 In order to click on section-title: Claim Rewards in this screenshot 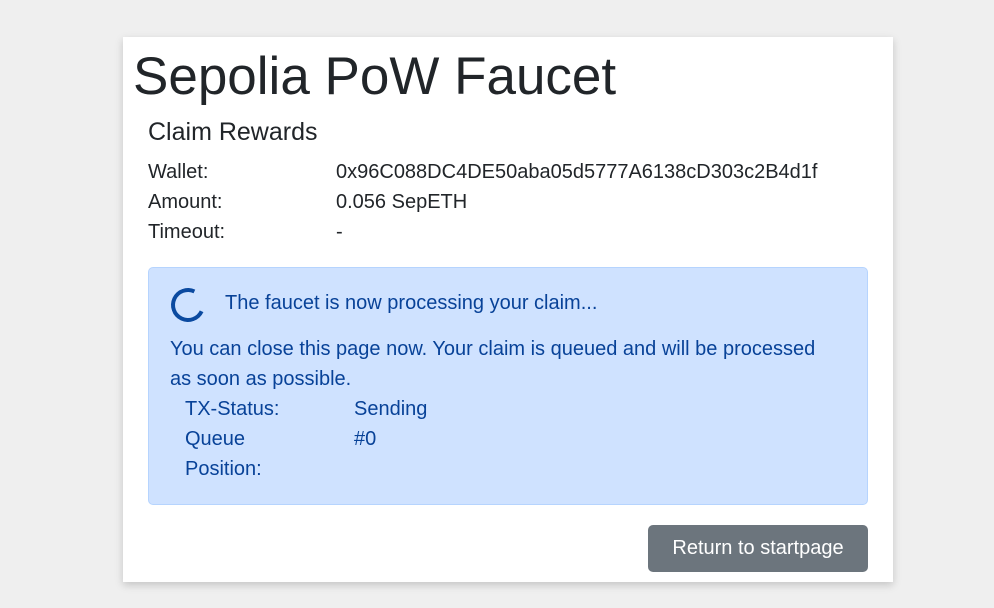, I will do `click(233, 132)`.